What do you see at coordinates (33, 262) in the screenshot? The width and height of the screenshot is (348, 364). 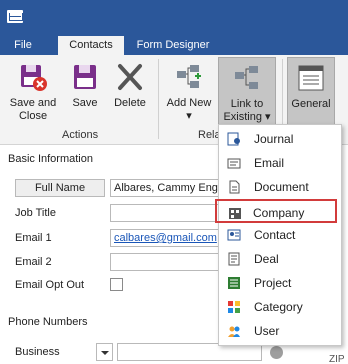 I see `email2-label: Email 2` at bounding box center [33, 262].